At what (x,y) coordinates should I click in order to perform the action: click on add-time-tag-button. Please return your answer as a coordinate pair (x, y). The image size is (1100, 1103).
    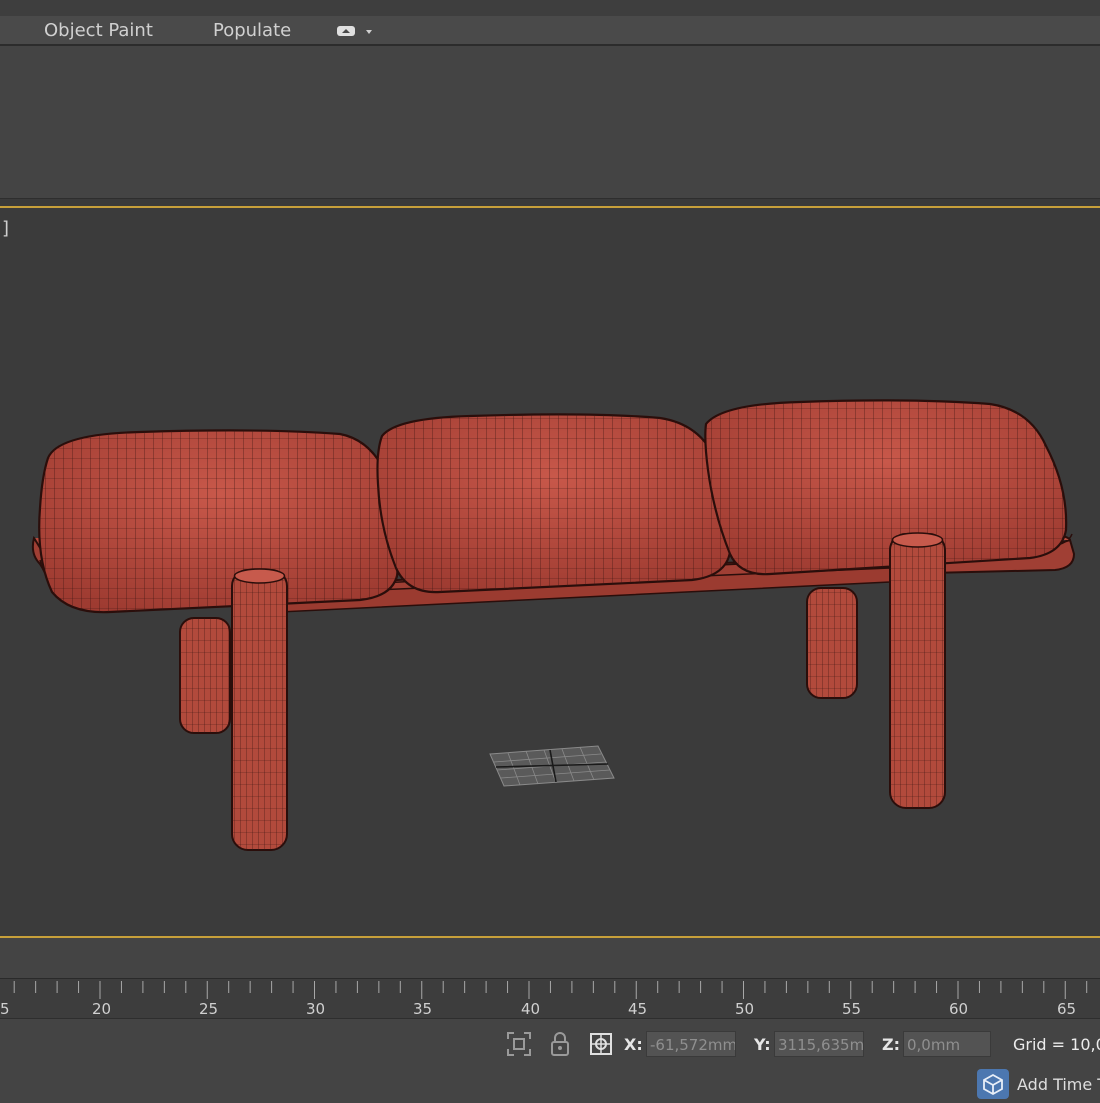
    Looking at the image, I should click on (993, 1084).